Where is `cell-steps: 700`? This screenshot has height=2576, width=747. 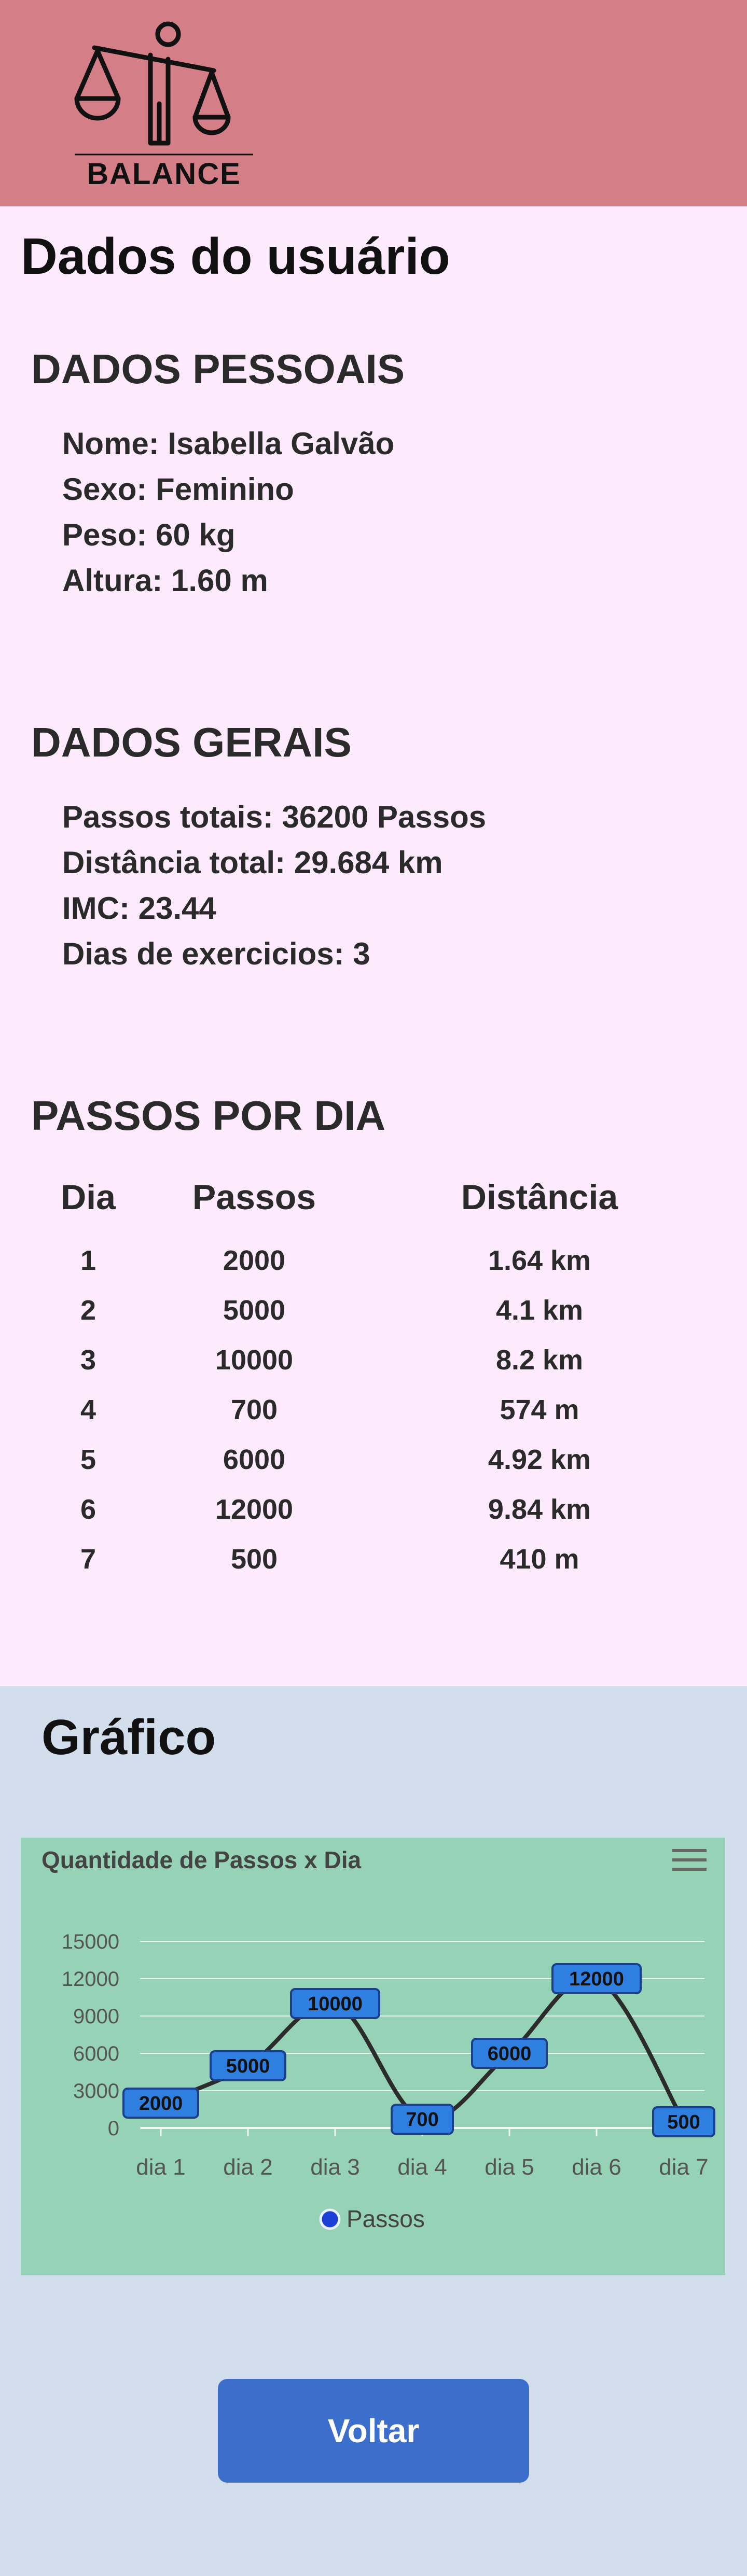
cell-steps: 700 is located at coordinates (254, 1409).